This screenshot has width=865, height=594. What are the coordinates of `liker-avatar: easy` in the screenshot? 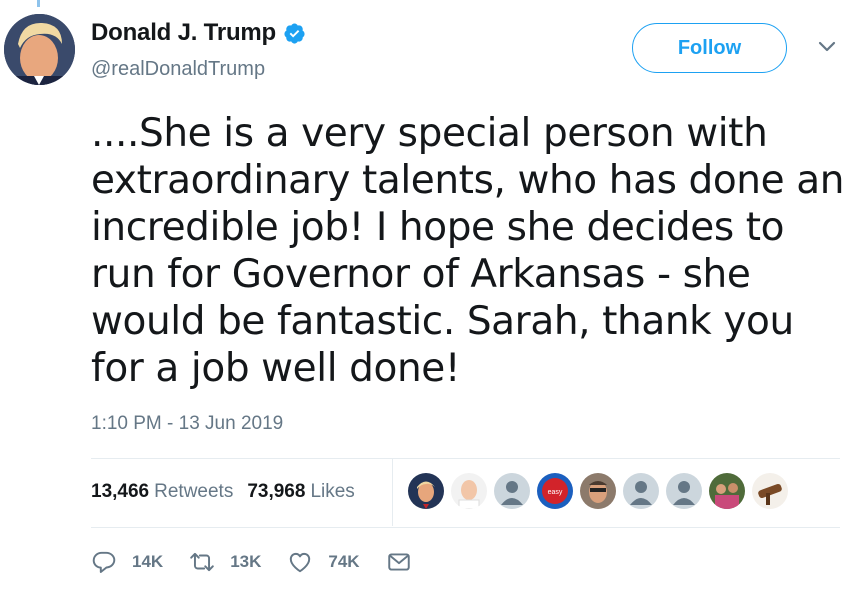 It's located at (555, 491).